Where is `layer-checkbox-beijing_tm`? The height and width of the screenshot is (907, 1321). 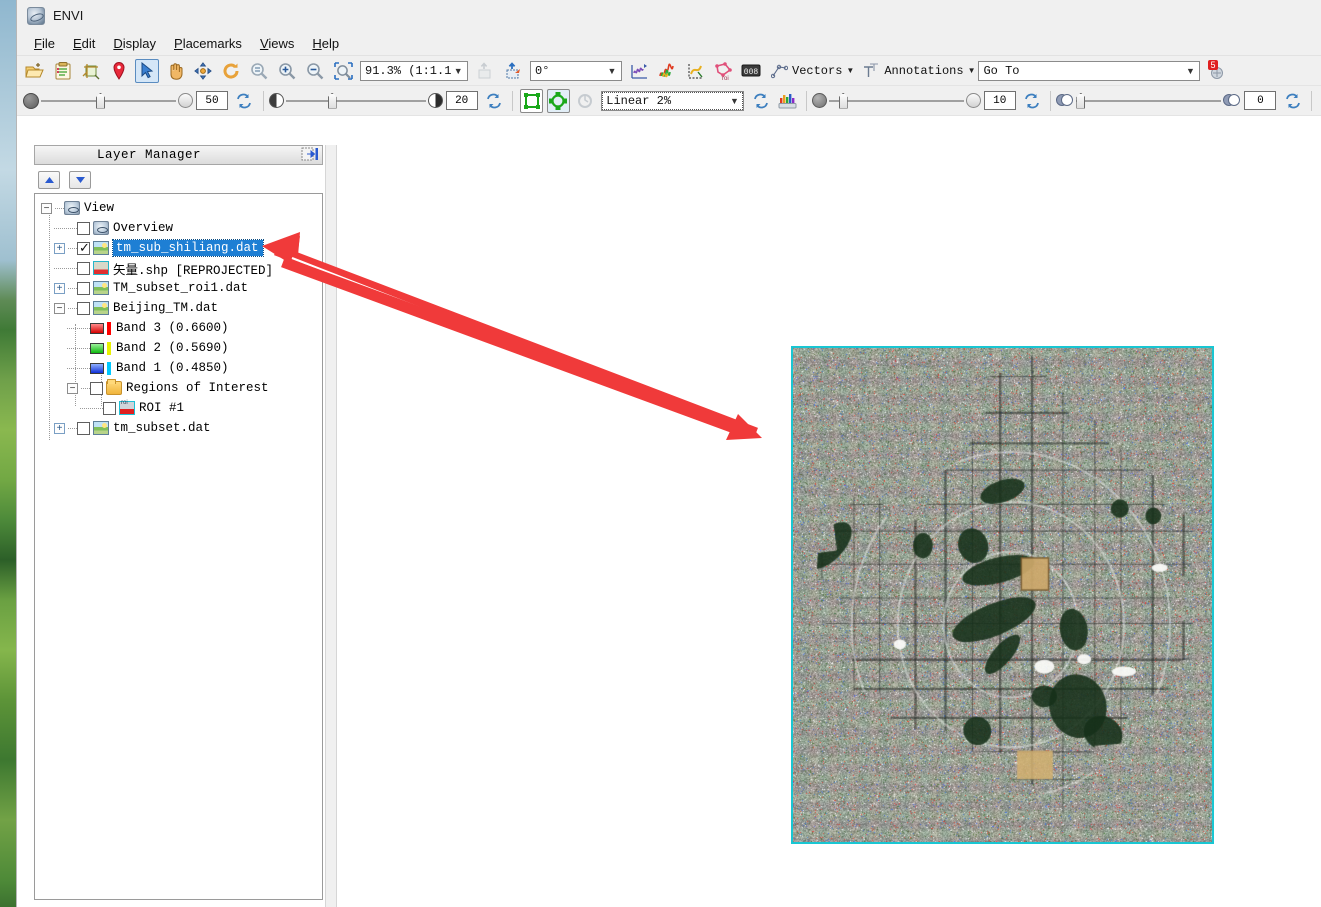 layer-checkbox-beijing_tm is located at coordinates (83, 308).